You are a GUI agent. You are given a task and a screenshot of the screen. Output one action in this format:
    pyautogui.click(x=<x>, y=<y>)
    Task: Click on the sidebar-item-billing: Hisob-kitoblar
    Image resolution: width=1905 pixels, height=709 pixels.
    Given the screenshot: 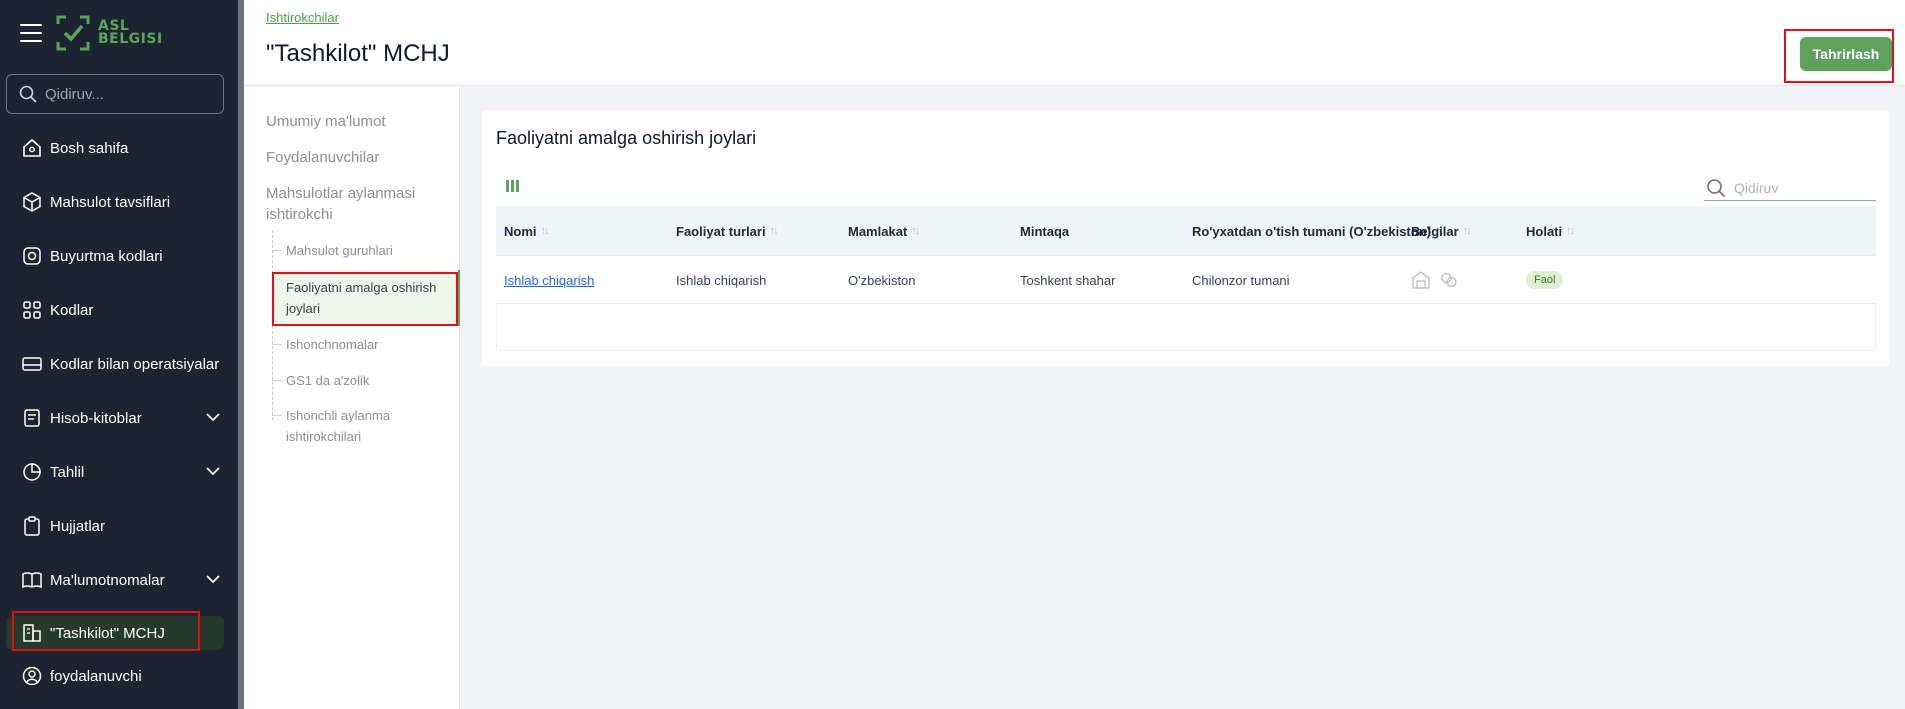 What is the action you would take?
    pyautogui.click(x=123, y=418)
    